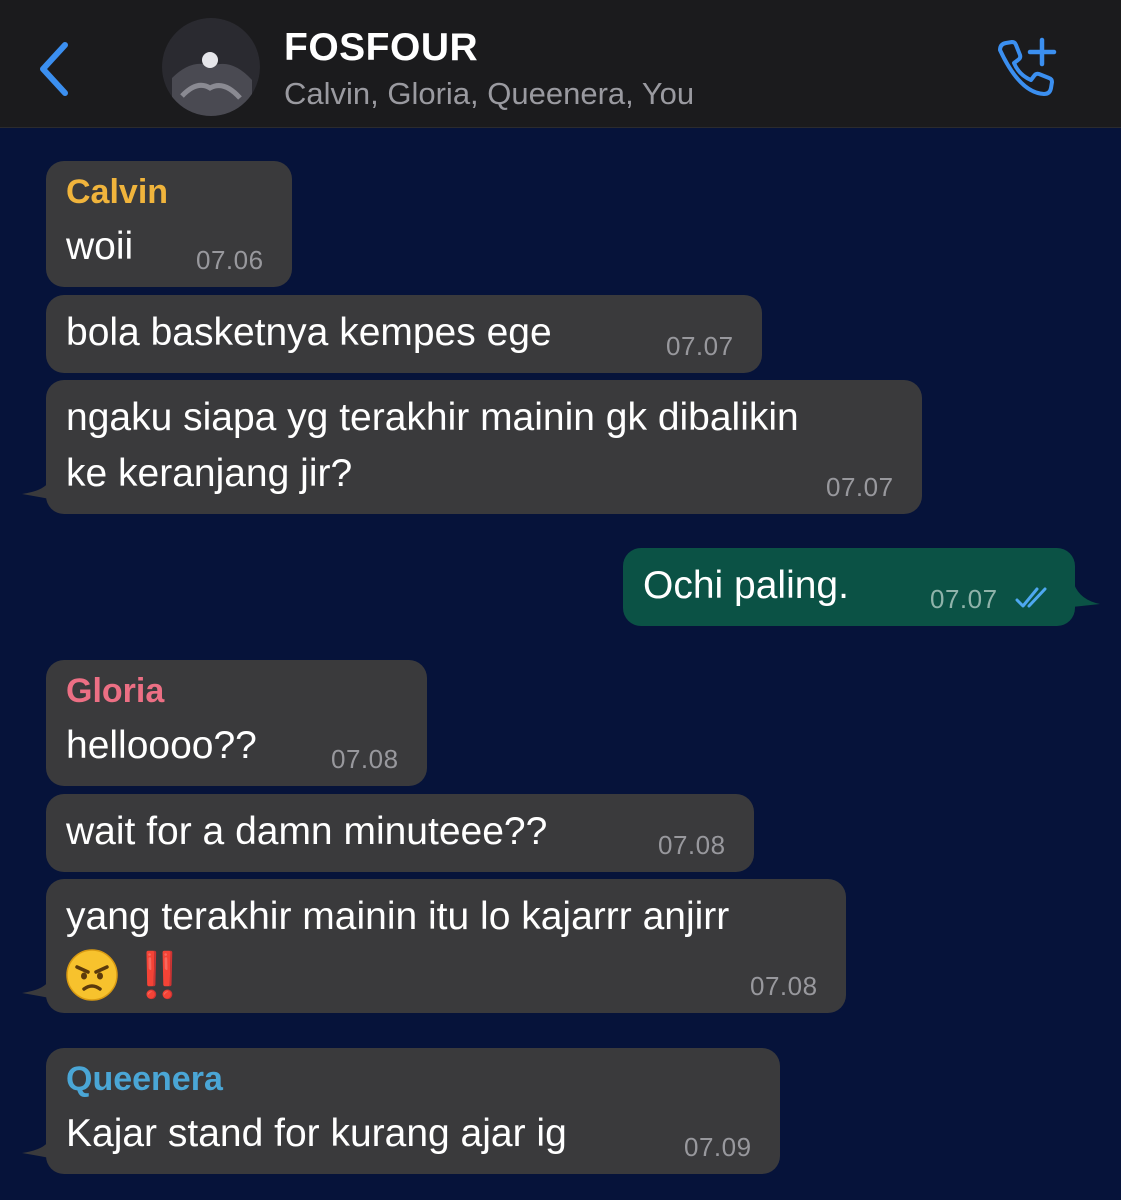  I want to click on back-button, so click(53, 69).